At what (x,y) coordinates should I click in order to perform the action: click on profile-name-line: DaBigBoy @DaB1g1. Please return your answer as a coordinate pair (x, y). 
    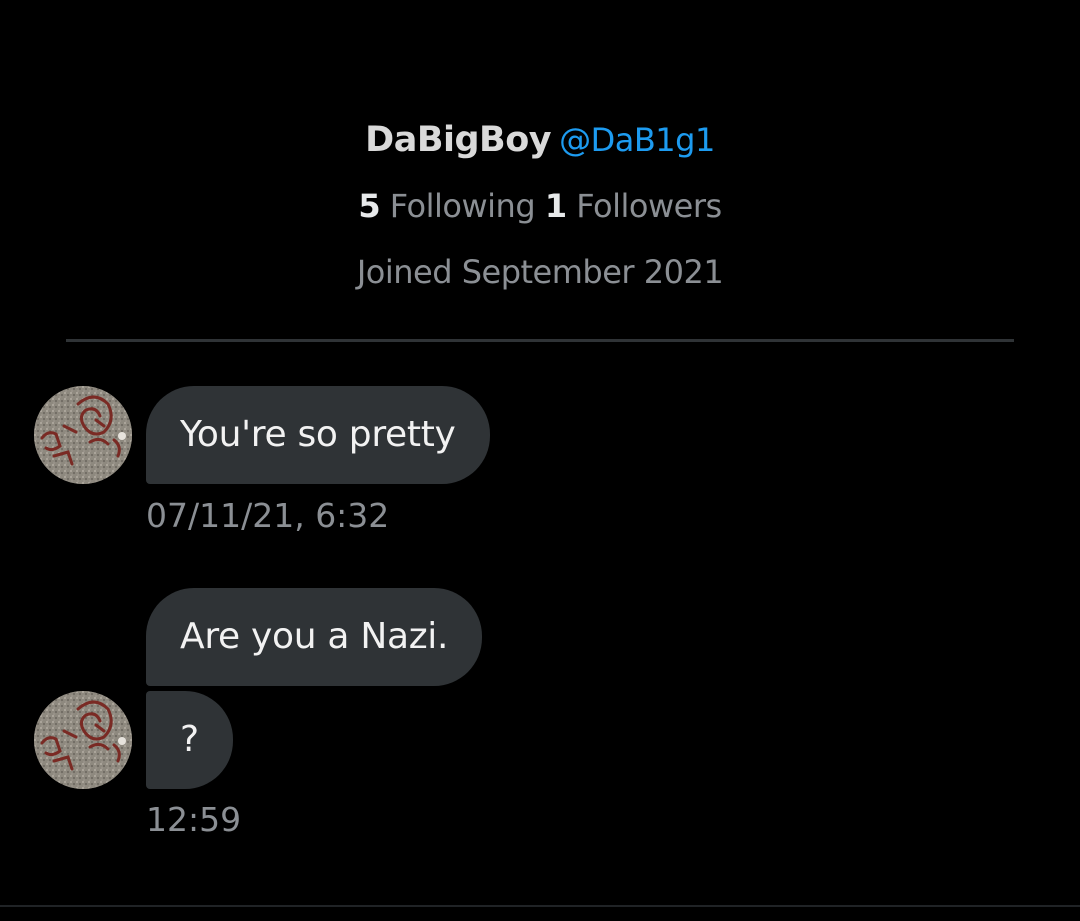
    Looking at the image, I should click on (540, 140).